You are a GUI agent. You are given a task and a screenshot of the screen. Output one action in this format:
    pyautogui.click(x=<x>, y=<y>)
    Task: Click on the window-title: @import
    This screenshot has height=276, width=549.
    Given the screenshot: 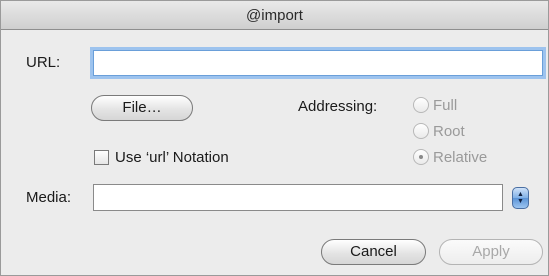 What is the action you would take?
    pyautogui.click(x=274, y=15)
    